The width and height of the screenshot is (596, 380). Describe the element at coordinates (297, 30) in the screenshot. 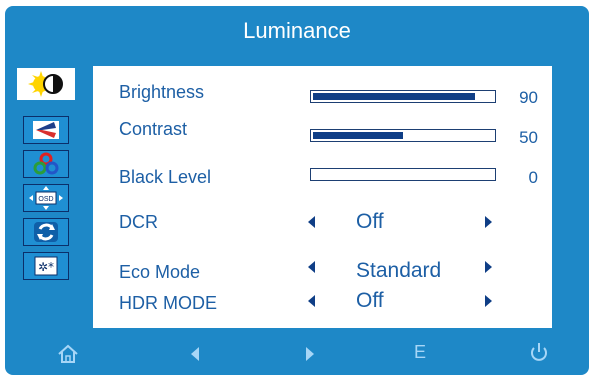

I see `menu-title: Luminance` at that location.